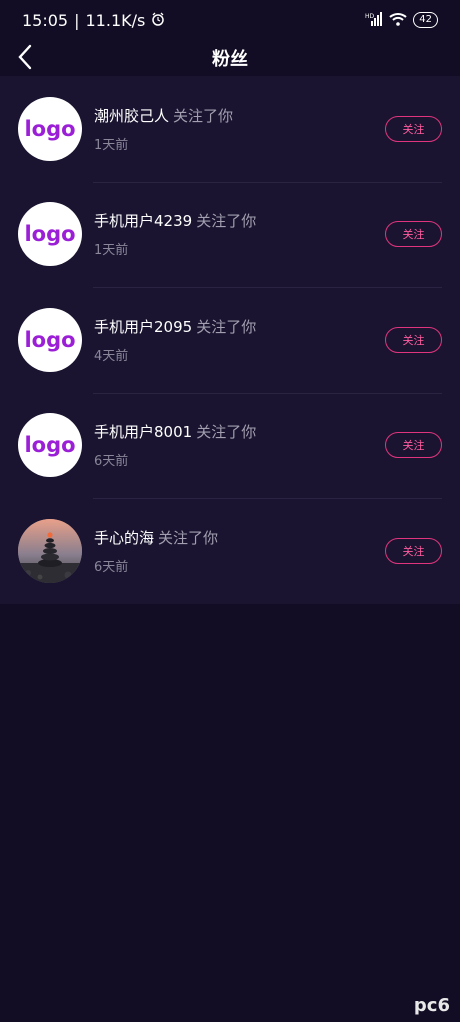 Image resolution: width=460 pixels, height=1022 pixels. What do you see at coordinates (143, 221) in the screenshot?
I see `fan-name: 手机用户4239` at bounding box center [143, 221].